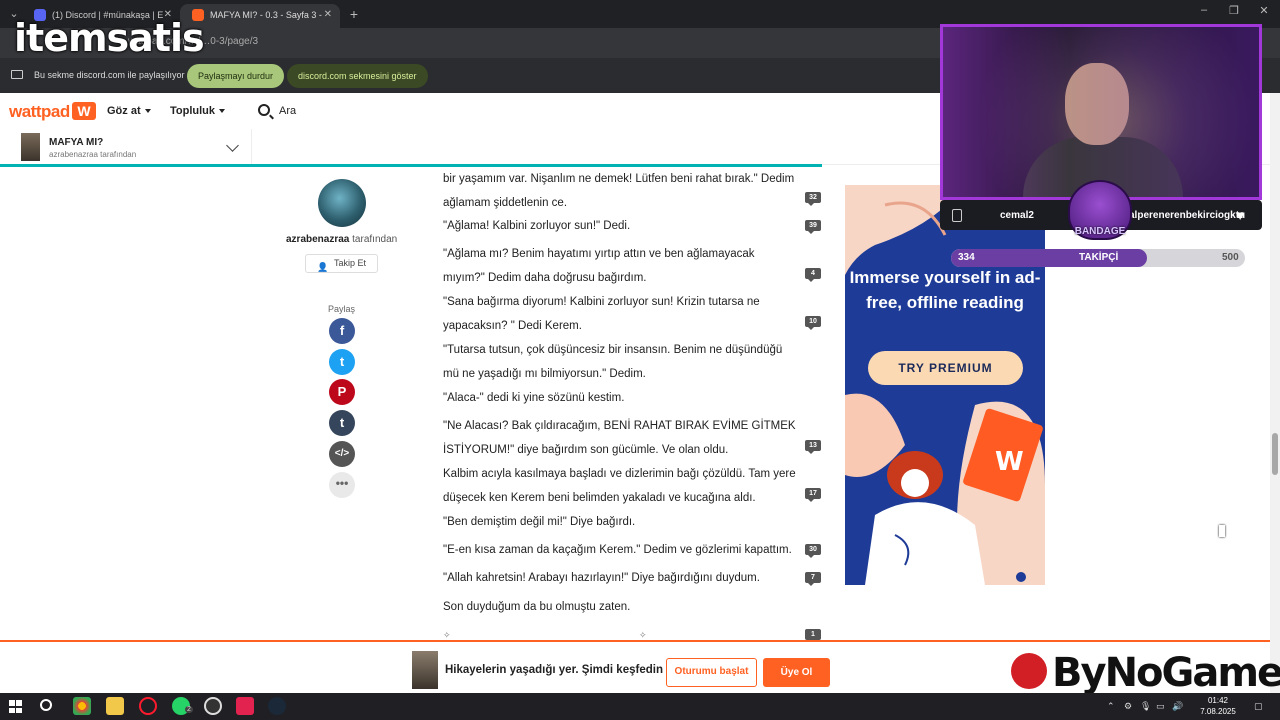  I want to click on heart-icon: ♥, so click(1240, 215).